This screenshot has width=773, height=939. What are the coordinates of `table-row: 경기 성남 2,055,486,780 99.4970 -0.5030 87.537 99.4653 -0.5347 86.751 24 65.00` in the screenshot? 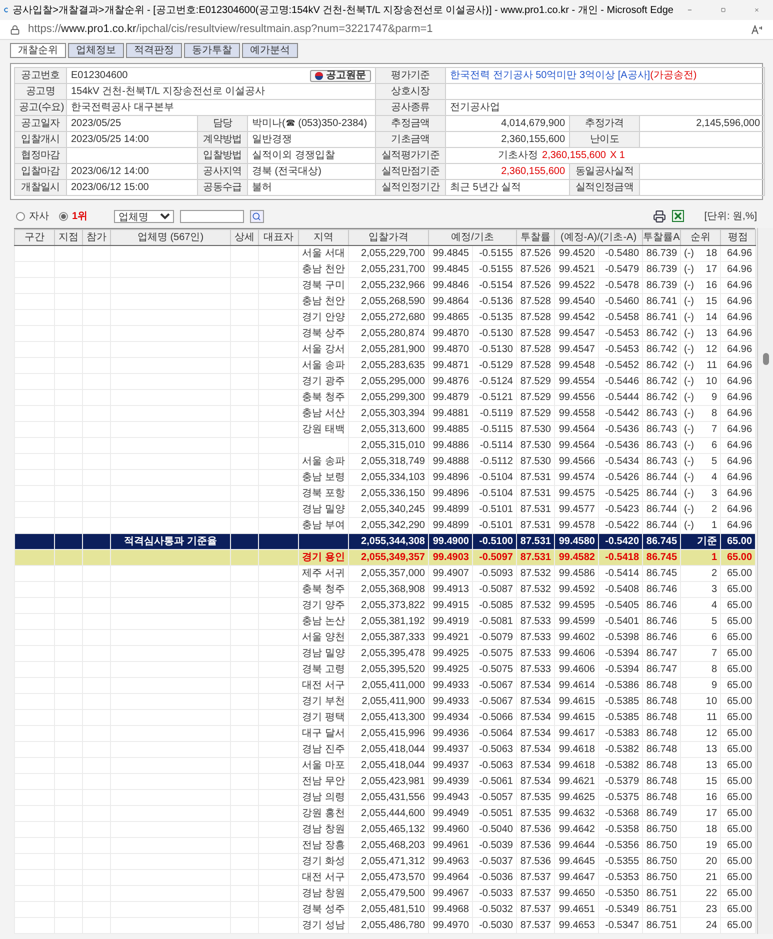 It's located at (385, 926).